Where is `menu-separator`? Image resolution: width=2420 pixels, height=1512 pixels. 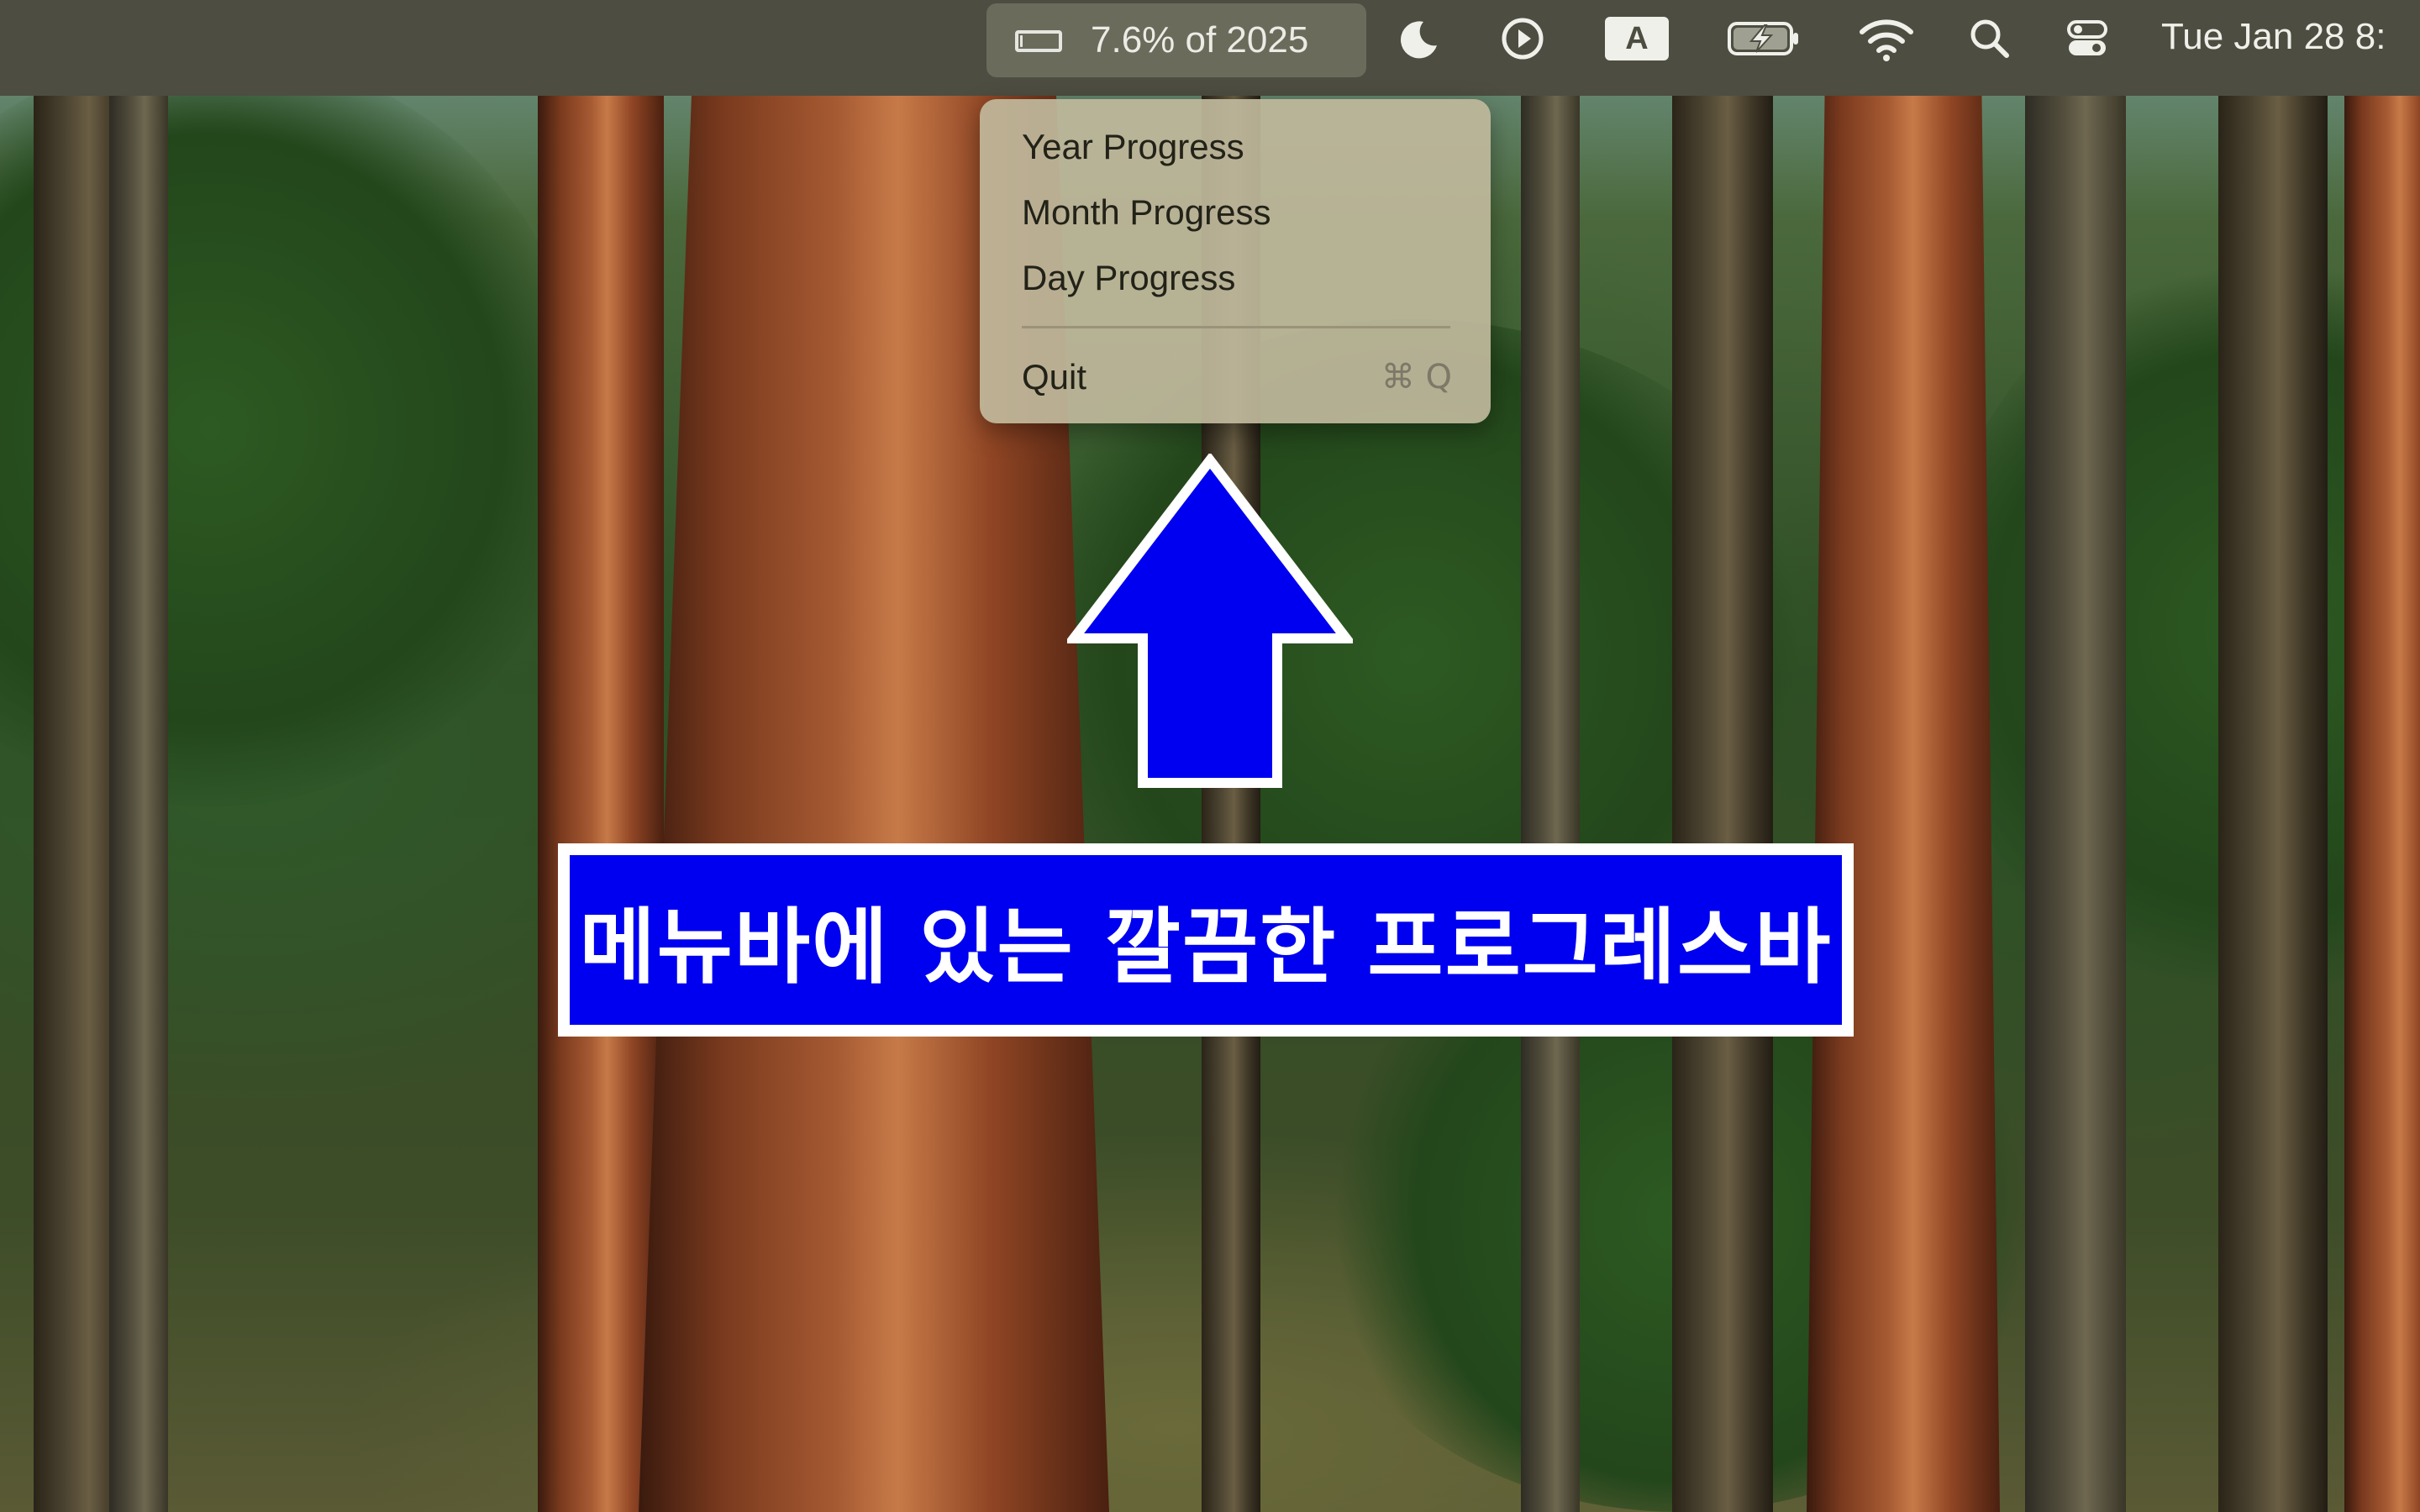 menu-separator is located at coordinates (1236, 327).